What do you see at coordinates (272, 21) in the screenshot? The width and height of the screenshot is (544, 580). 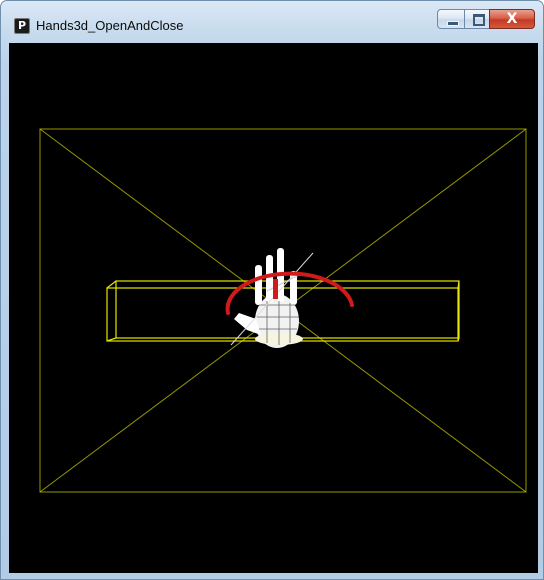 I see `title-bar: P Hands3d_OpenAndClose X` at bounding box center [272, 21].